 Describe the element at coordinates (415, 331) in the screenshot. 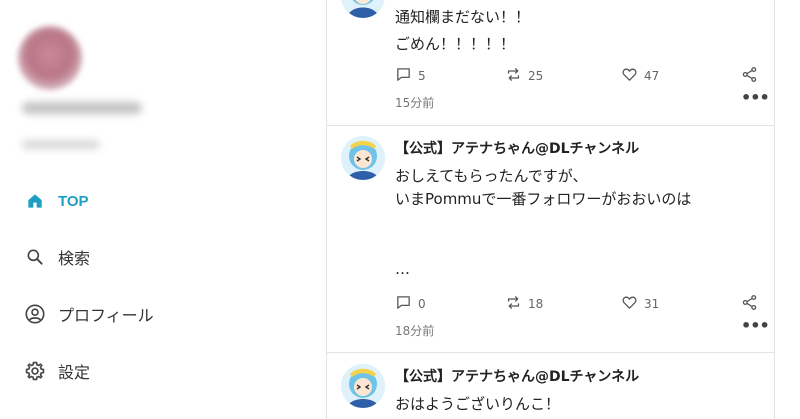

I see `post-timestamp: 18分前` at that location.